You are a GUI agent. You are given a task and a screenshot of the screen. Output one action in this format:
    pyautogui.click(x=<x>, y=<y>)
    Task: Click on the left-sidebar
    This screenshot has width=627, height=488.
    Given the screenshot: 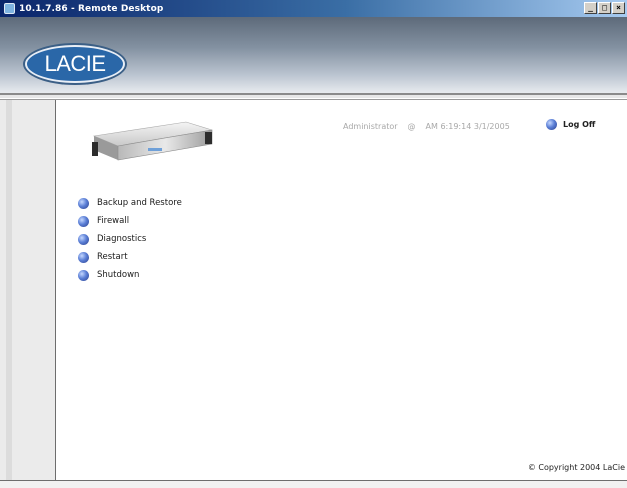 What is the action you would take?
    pyautogui.click(x=28, y=290)
    